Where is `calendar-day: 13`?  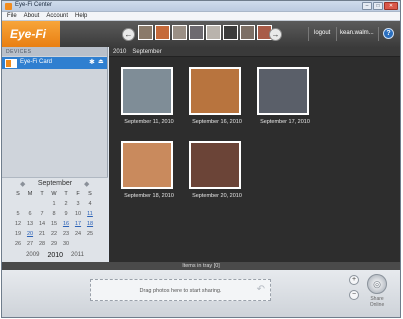 calendar-day: 13 is located at coordinates (30, 224).